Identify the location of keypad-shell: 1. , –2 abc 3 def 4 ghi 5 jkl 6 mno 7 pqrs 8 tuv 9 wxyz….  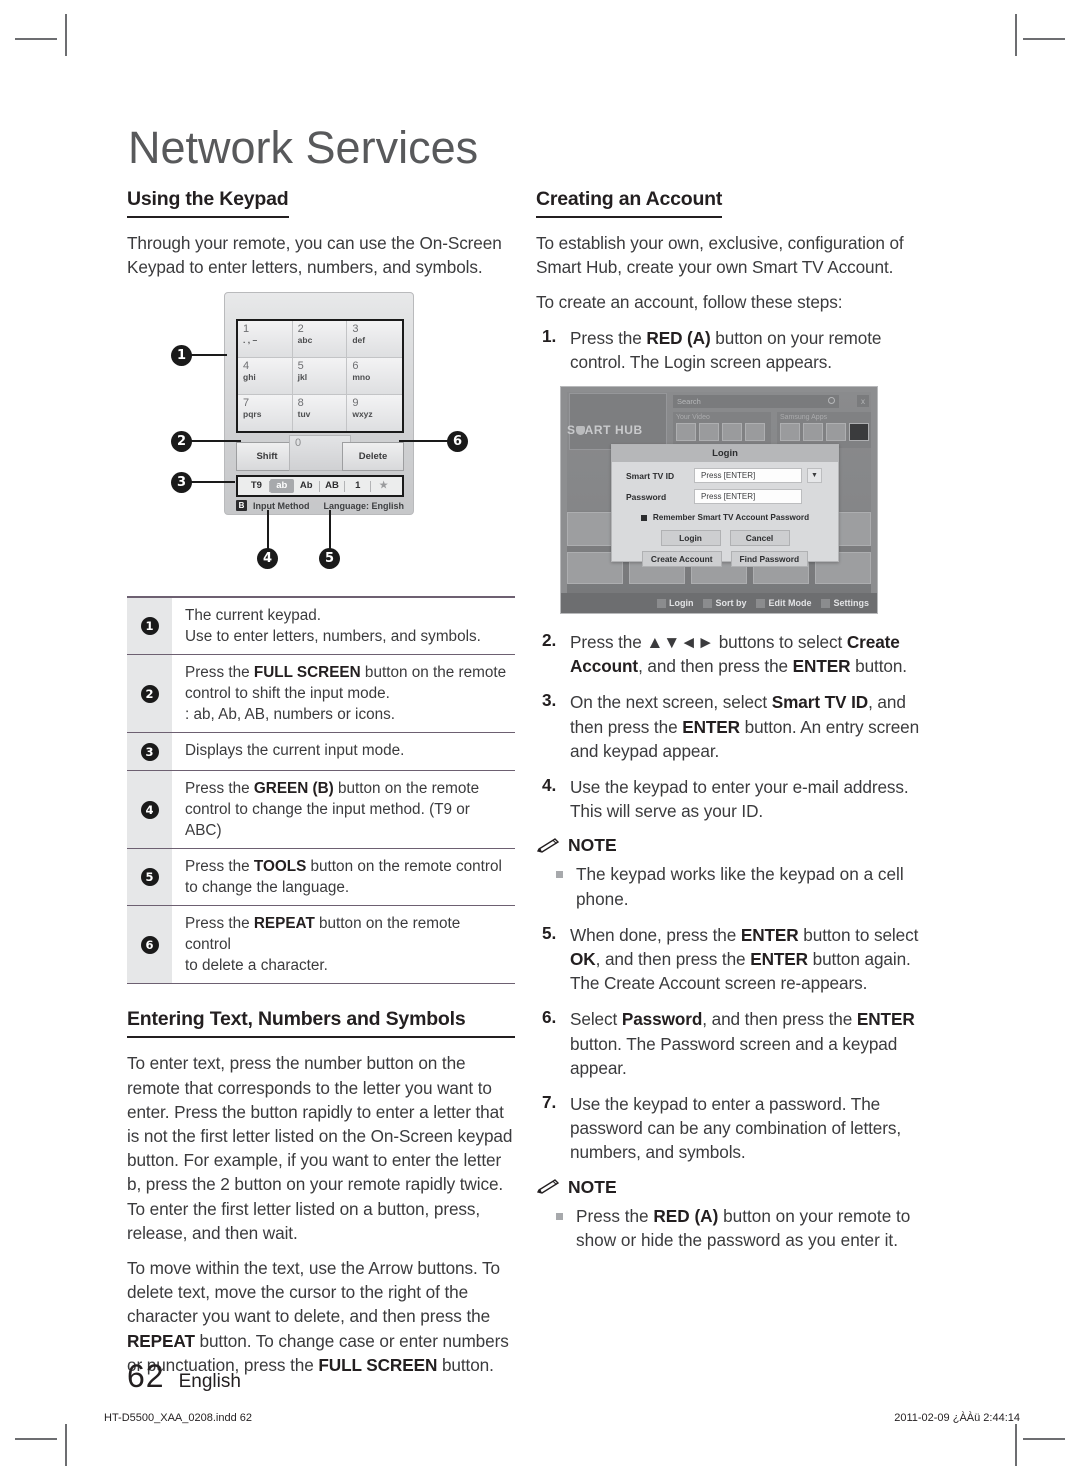
(319, 404).